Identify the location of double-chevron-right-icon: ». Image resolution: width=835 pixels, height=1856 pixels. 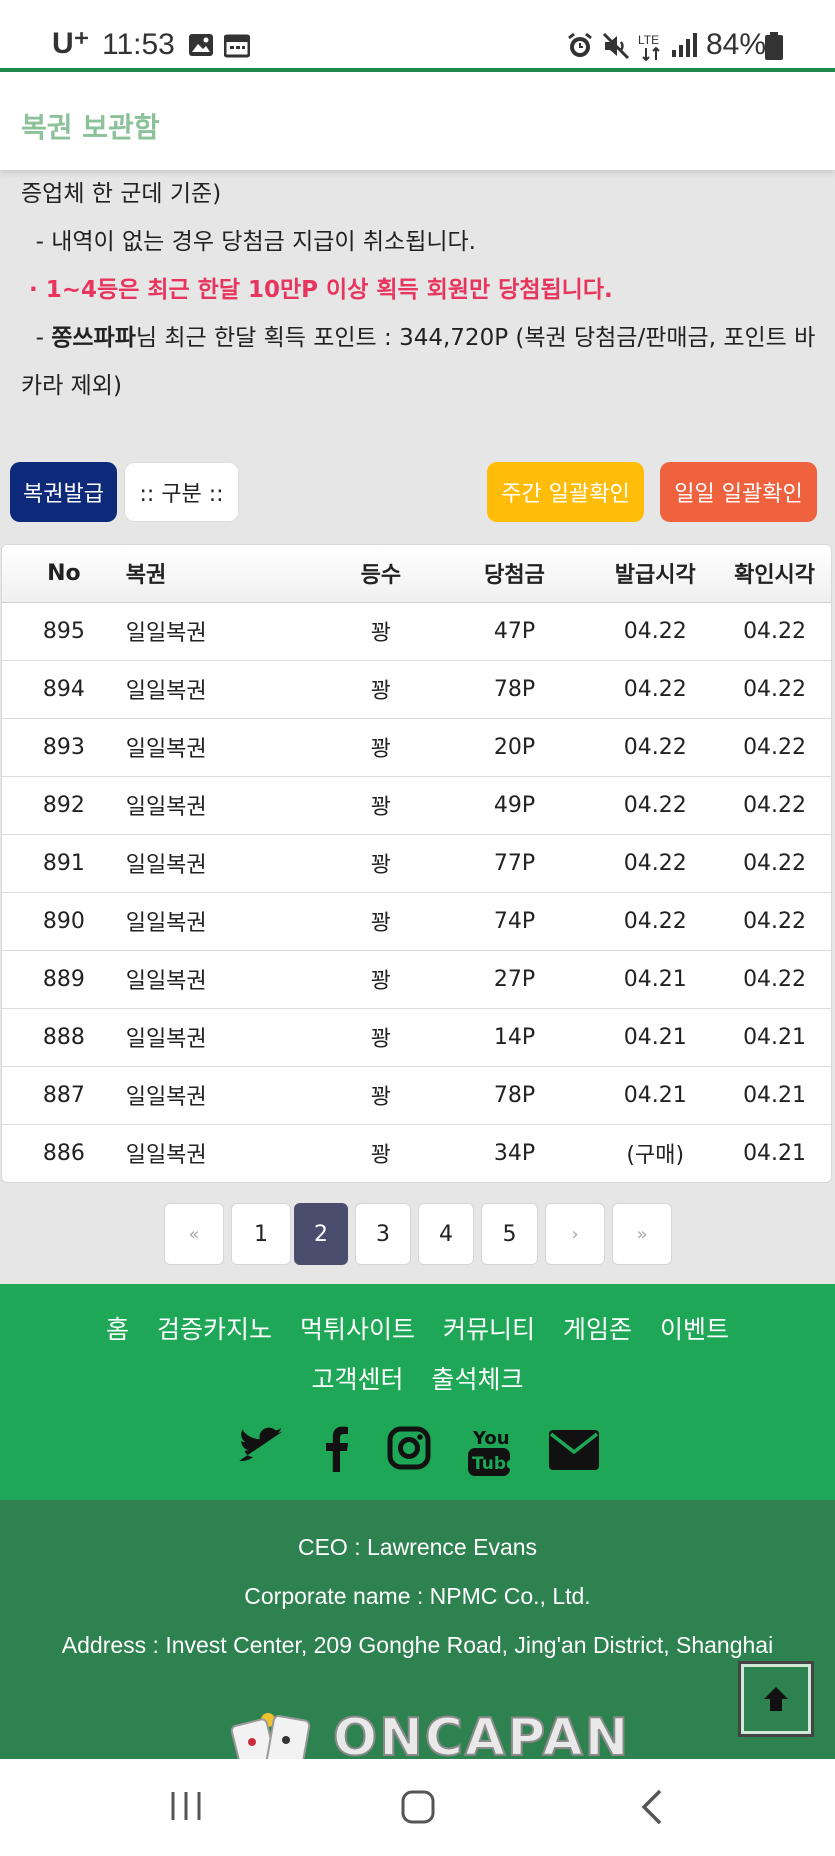
(642, 1234).